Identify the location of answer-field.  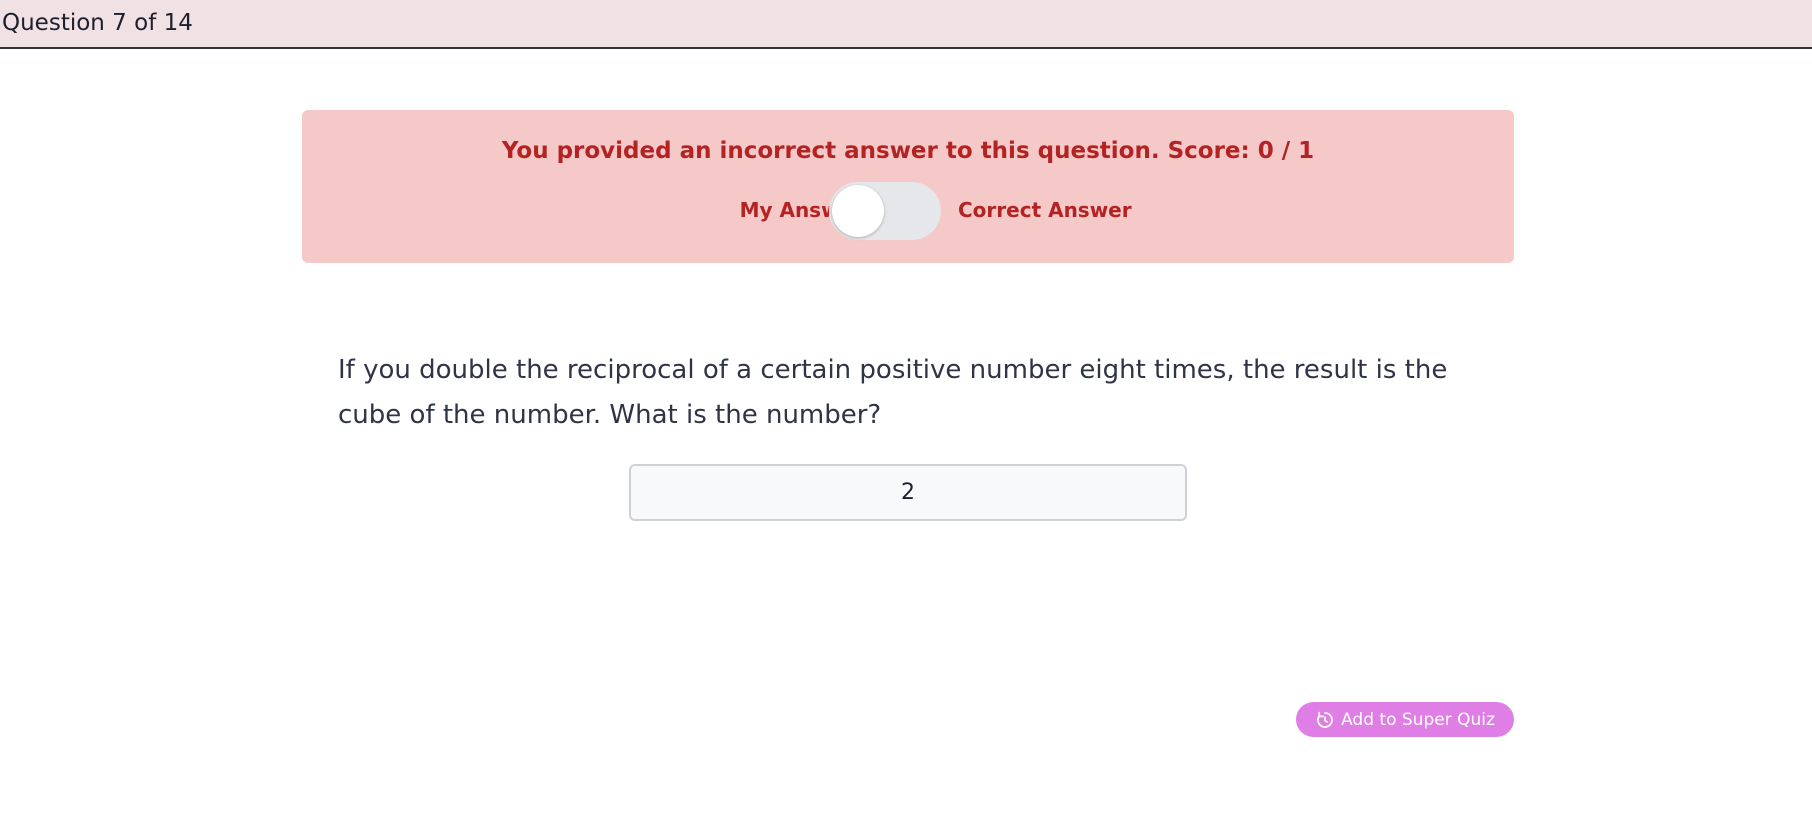
(908, 492).